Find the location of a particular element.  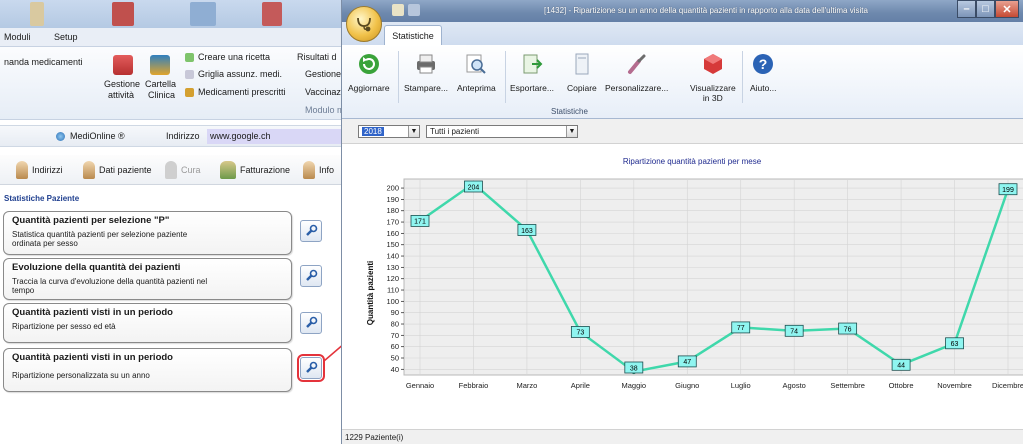

wand-icon is located at coordinates (171, 170).